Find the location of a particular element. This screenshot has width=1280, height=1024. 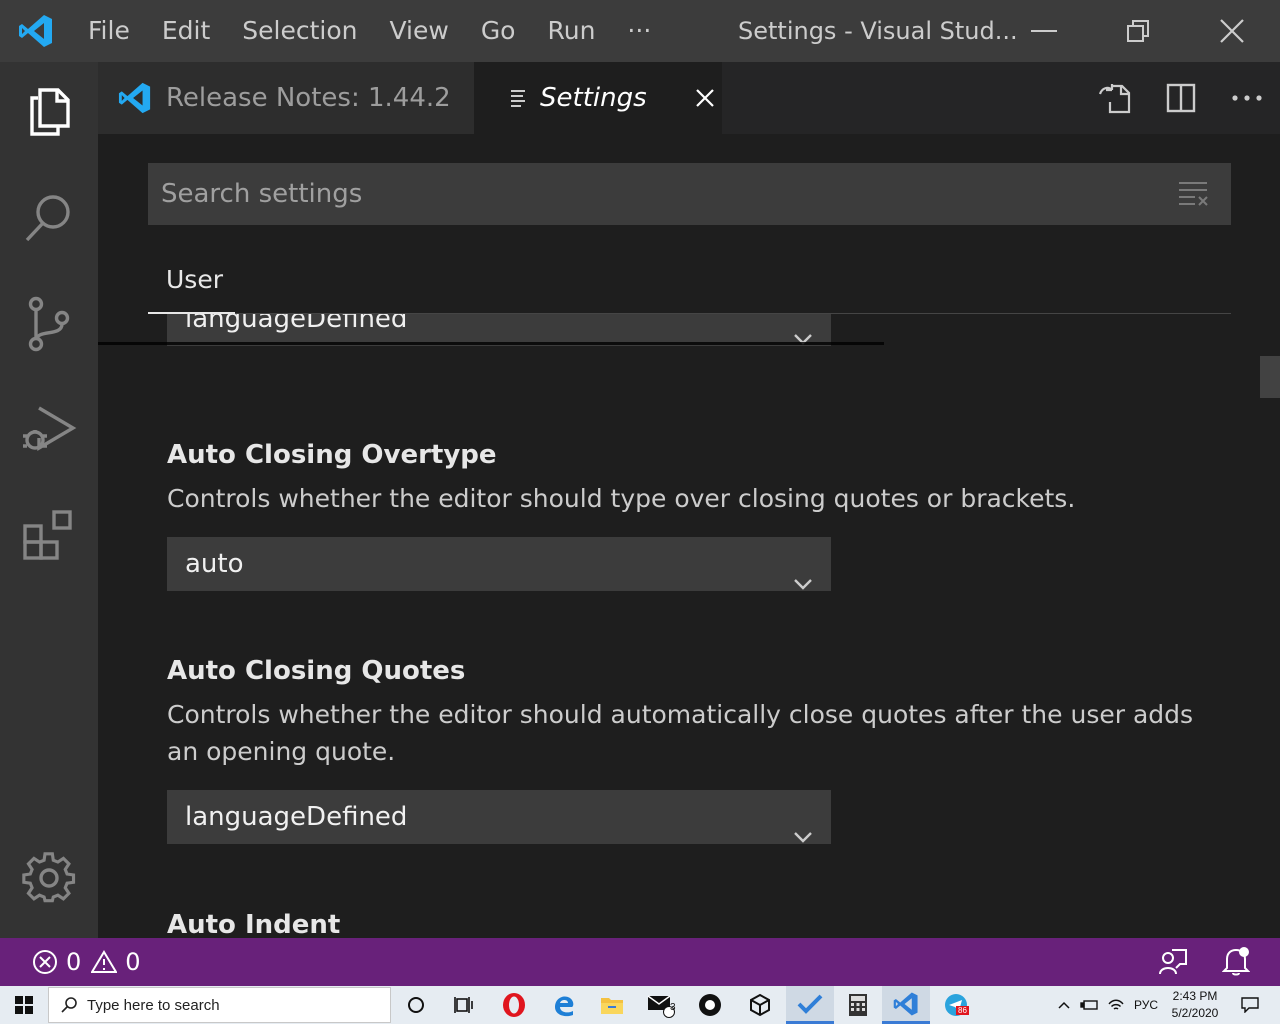

setting-title-auto-closing-quotes: Auto Closing Quotes is located at coordinates (316, 671).